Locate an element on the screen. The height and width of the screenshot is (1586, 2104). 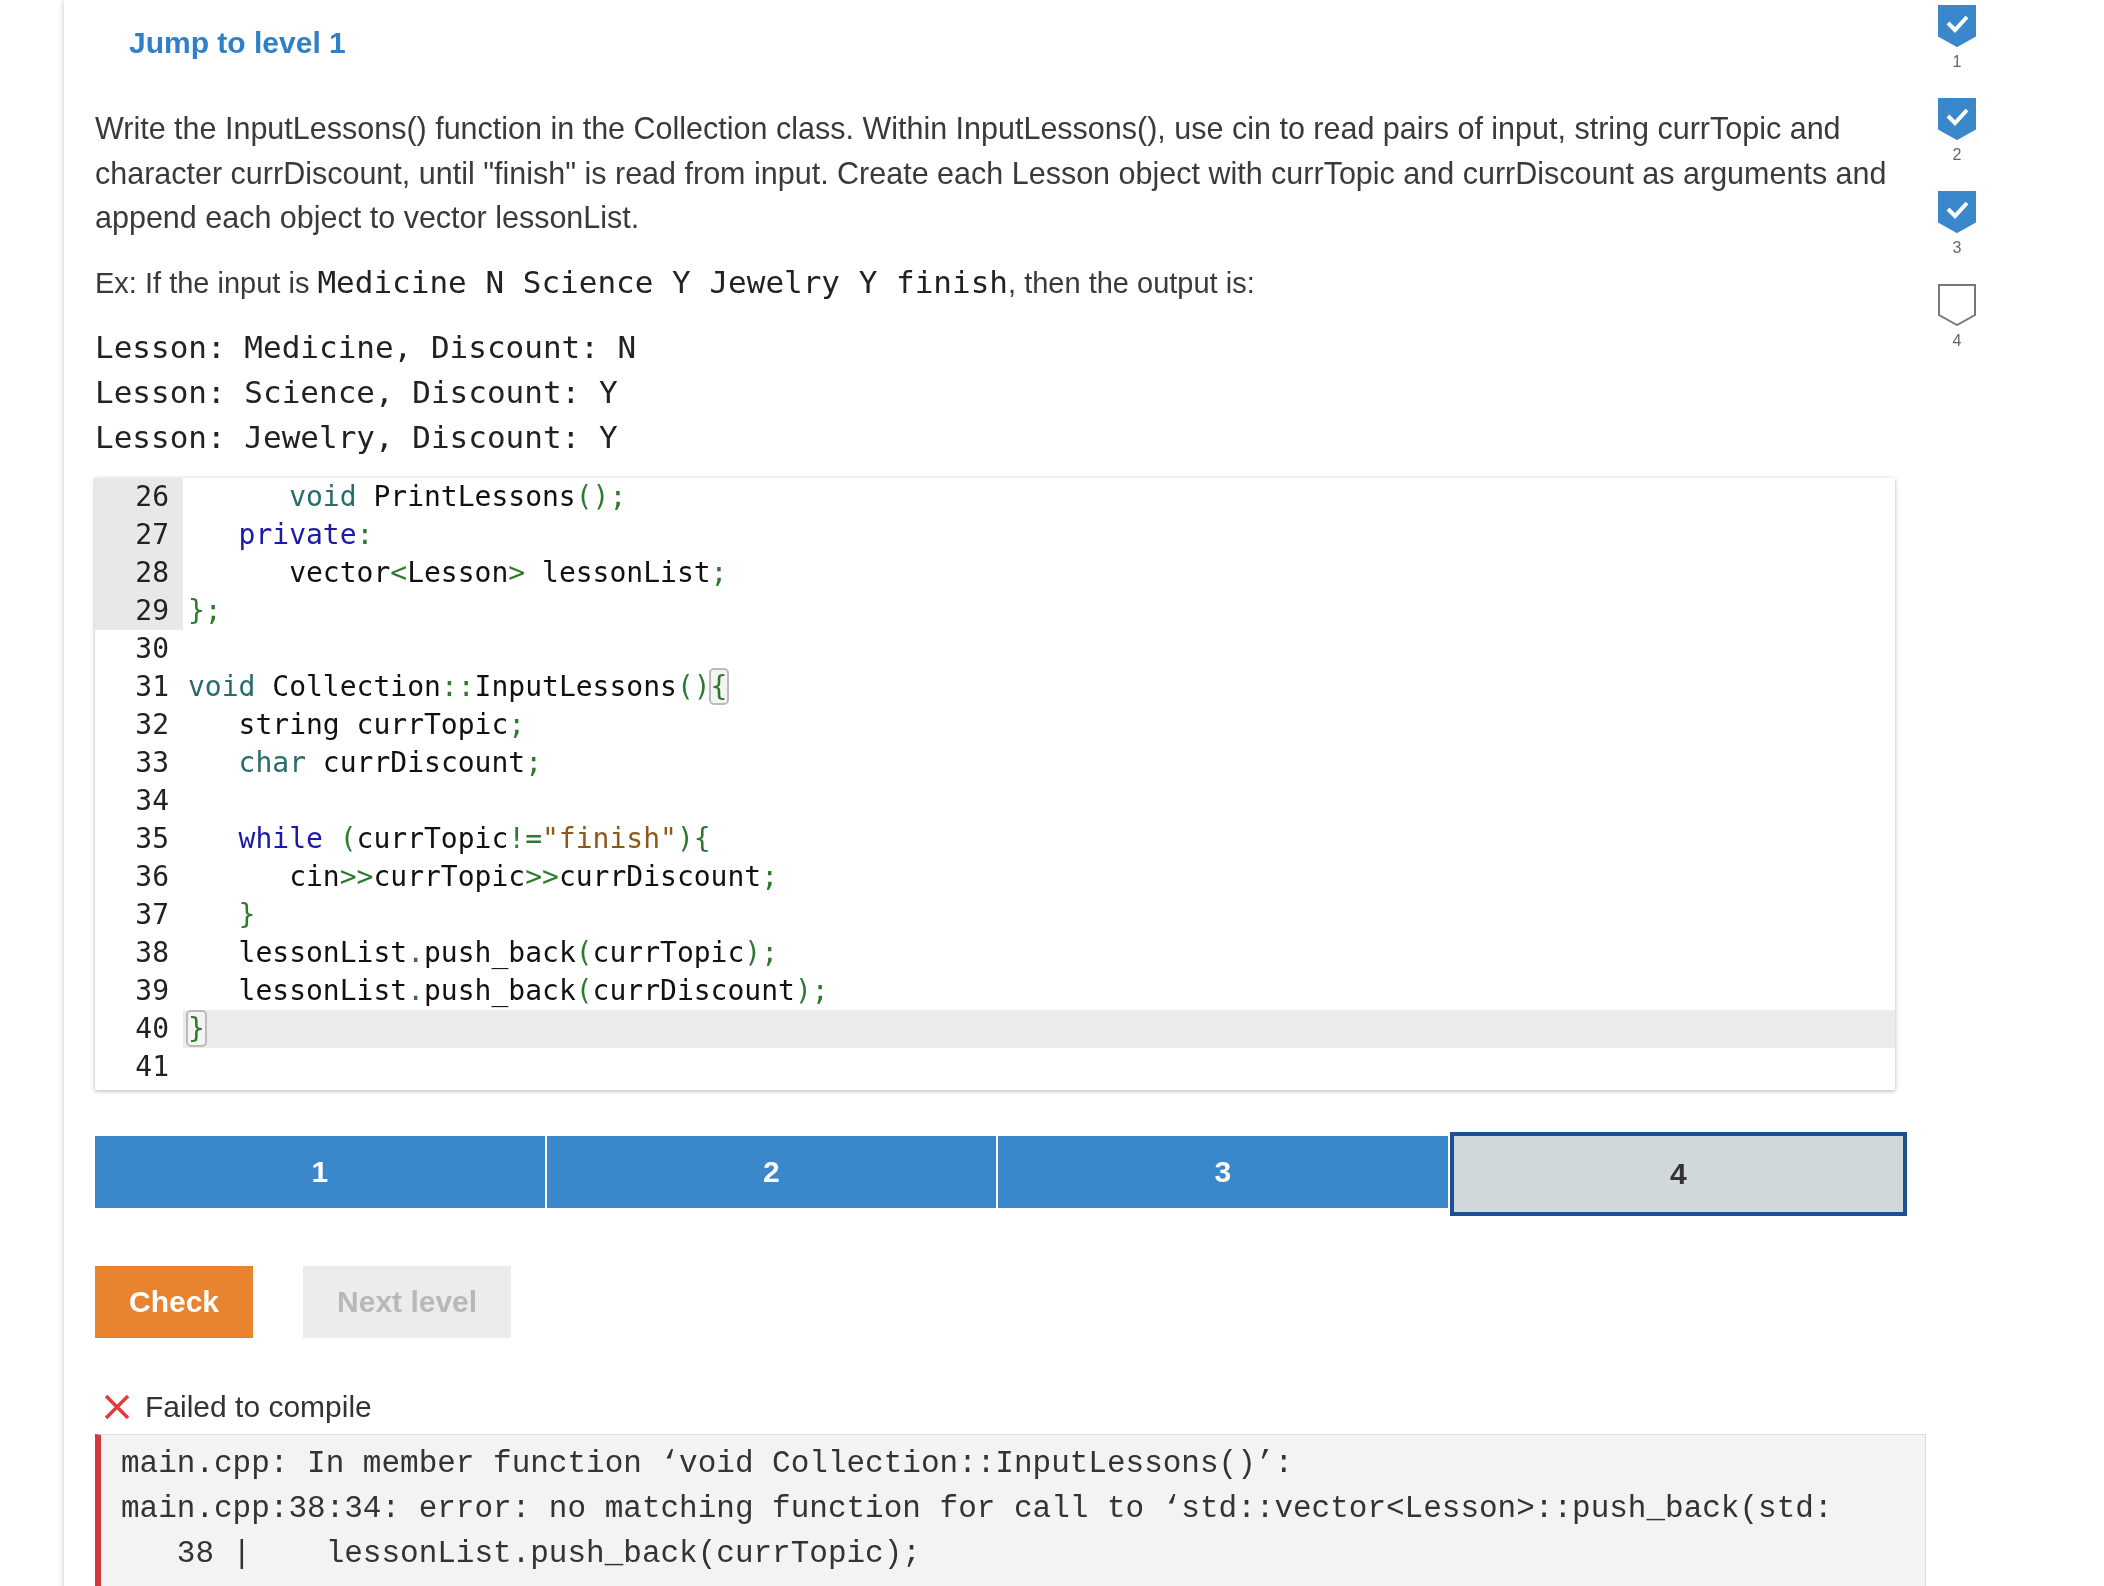
output-line: Lesson: Jewelry, Discount: Y is located at coordinates (357, 437).